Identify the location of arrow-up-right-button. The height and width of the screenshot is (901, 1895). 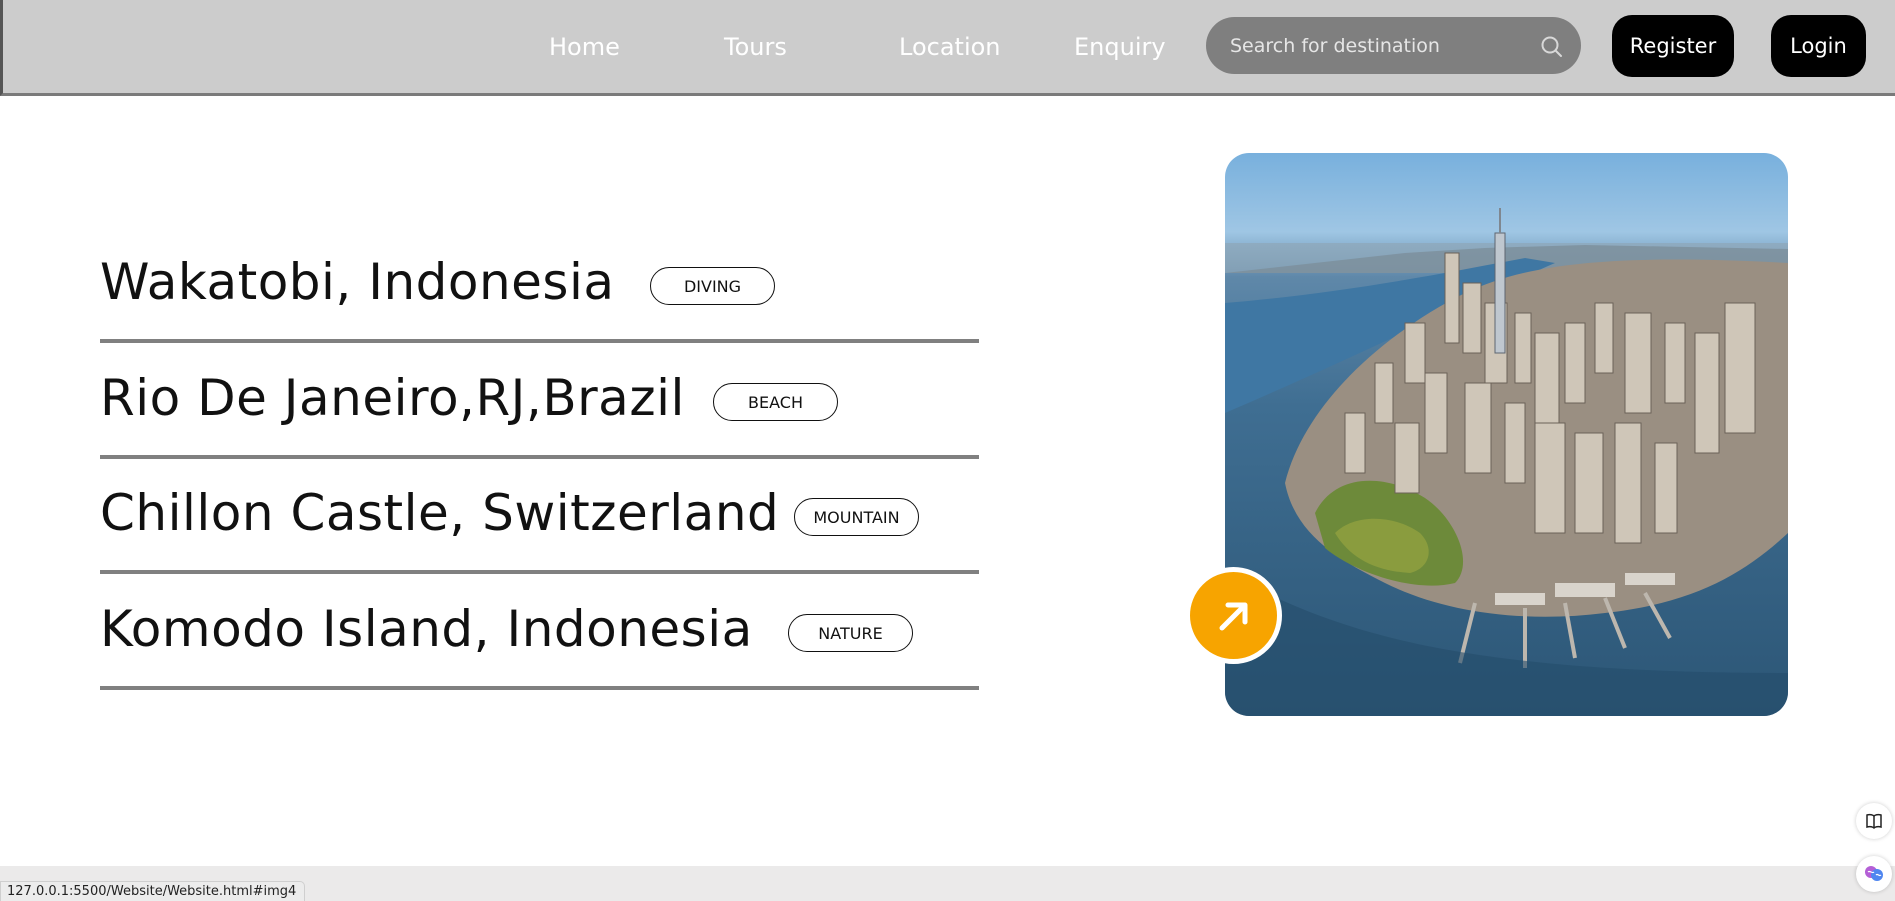
(1233, 615).